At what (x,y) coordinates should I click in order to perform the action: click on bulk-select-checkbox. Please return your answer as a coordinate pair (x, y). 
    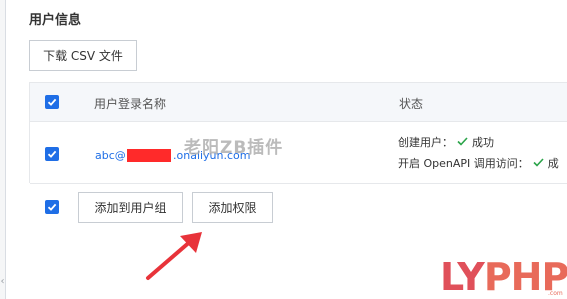
    Looking at the image, I should click on (52, 207).